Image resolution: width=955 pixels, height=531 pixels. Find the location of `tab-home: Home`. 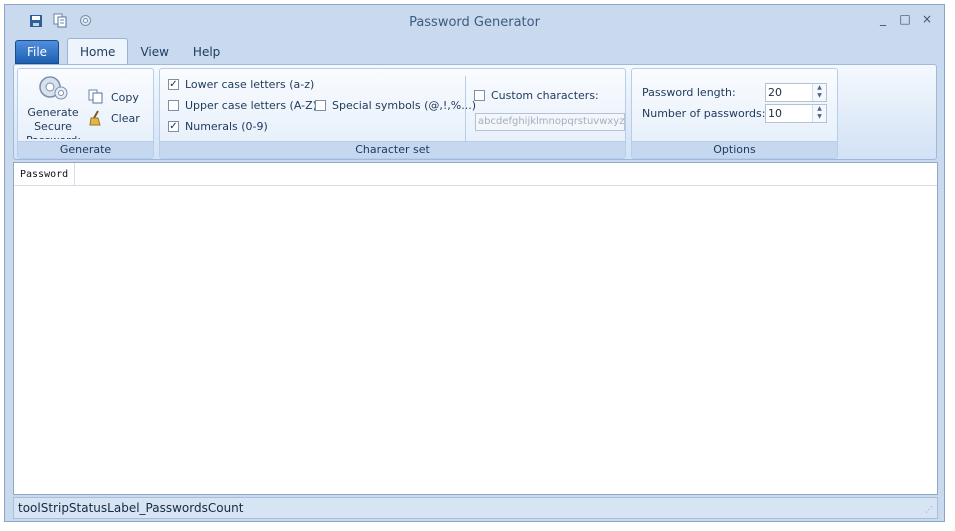

tab-home: Home is located at coordinates (98, 51).